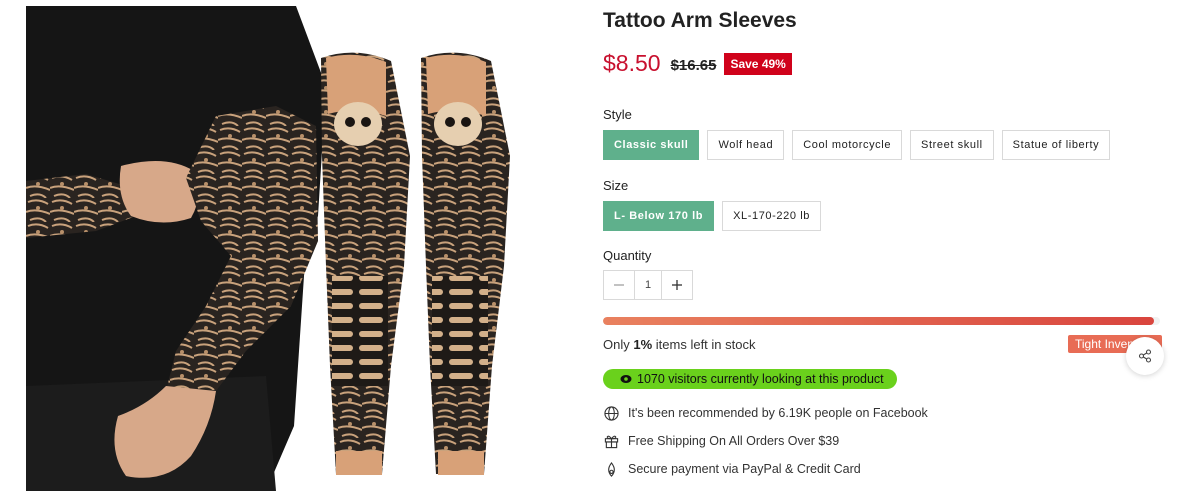 The height and width of the screenshot is (491, 1200). Describe the element at coordinates (847, 145) in the screenshot. I see `style-option-cool-motorcycle: Cool motorcycle` at that location.